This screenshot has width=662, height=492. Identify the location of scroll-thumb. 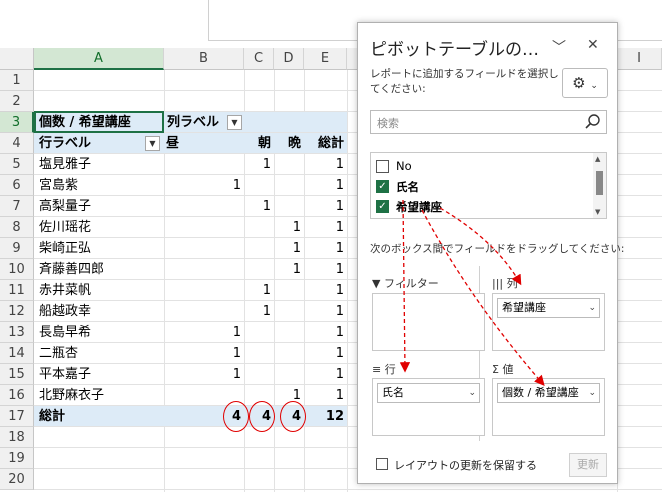
(599, 183).